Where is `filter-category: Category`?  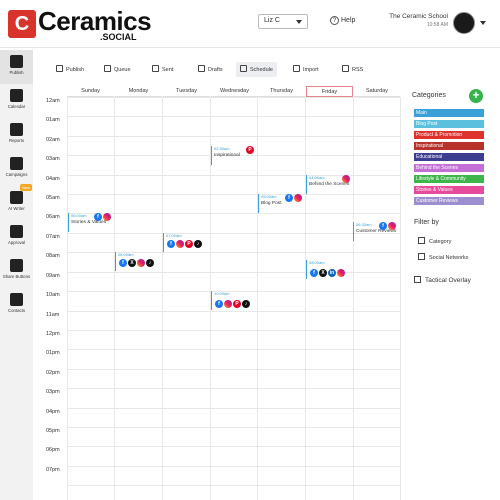
filter-category: Category is located at coordinates (434, 241).